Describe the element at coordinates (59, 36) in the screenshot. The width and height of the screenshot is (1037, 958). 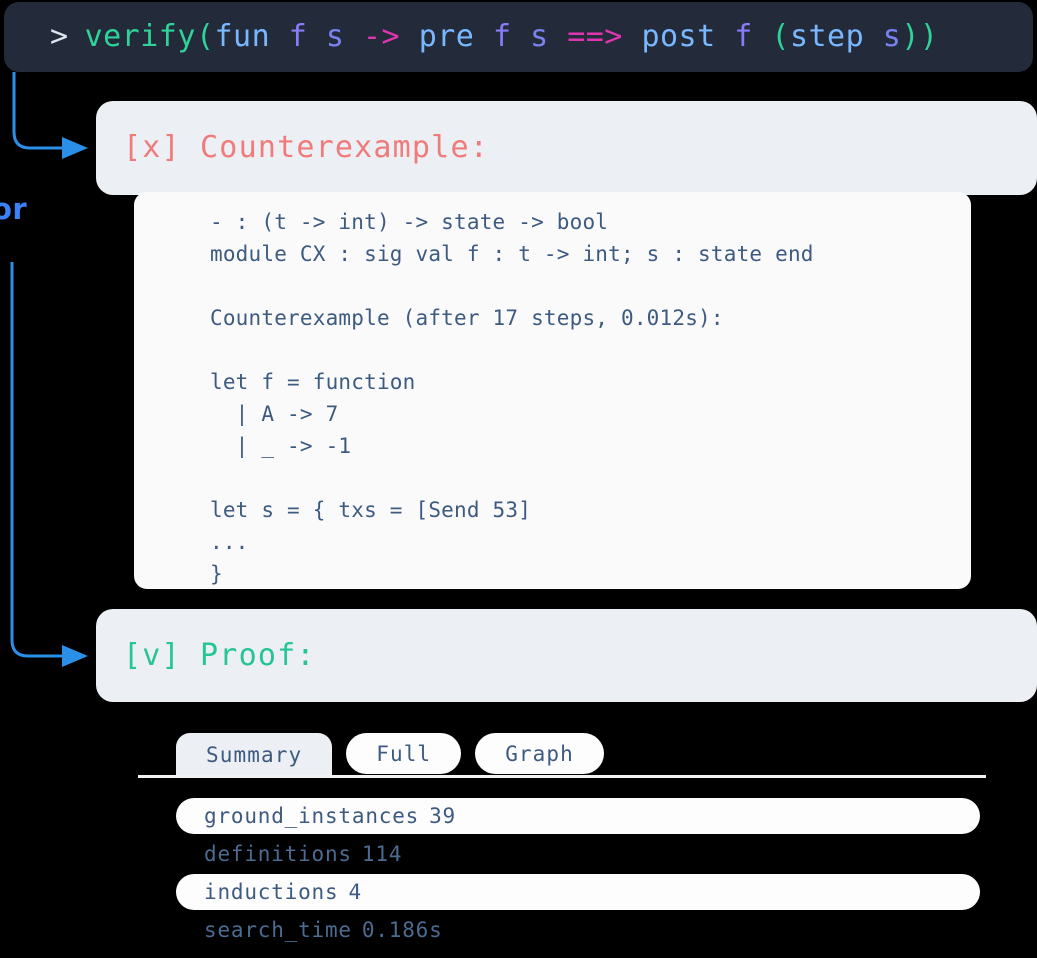
I see `prompt-symbol: >` at that location.